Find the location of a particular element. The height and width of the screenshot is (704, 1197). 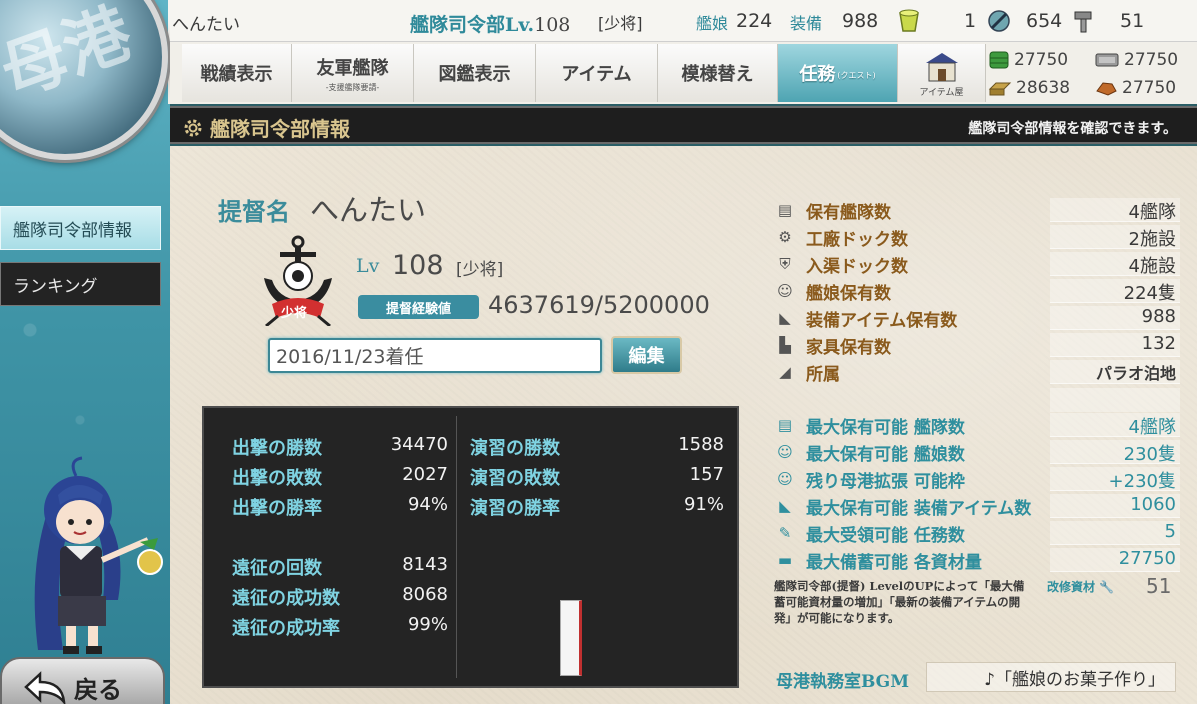

menu-album: 図鑑表示 is located at coordinates (475, 73).